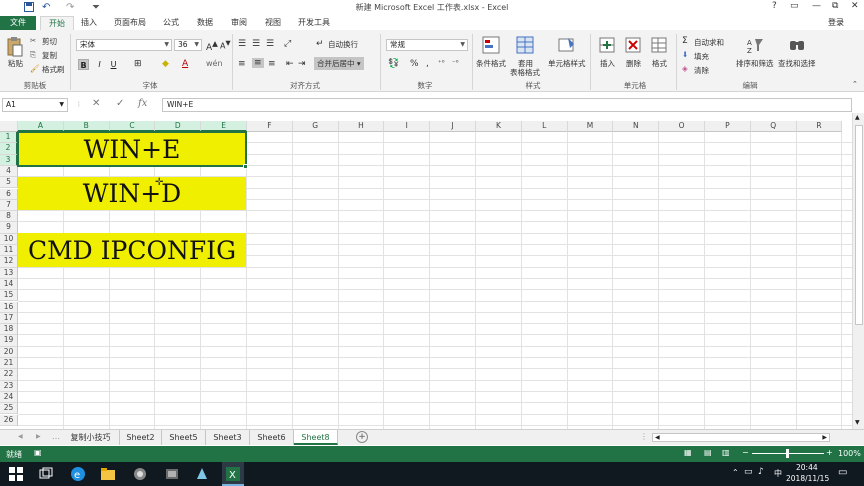 This screenshot has height=486, width=864. Describe the element at coordinates (414, 64) in the screenshot. I see `percent-button: %` at that location.